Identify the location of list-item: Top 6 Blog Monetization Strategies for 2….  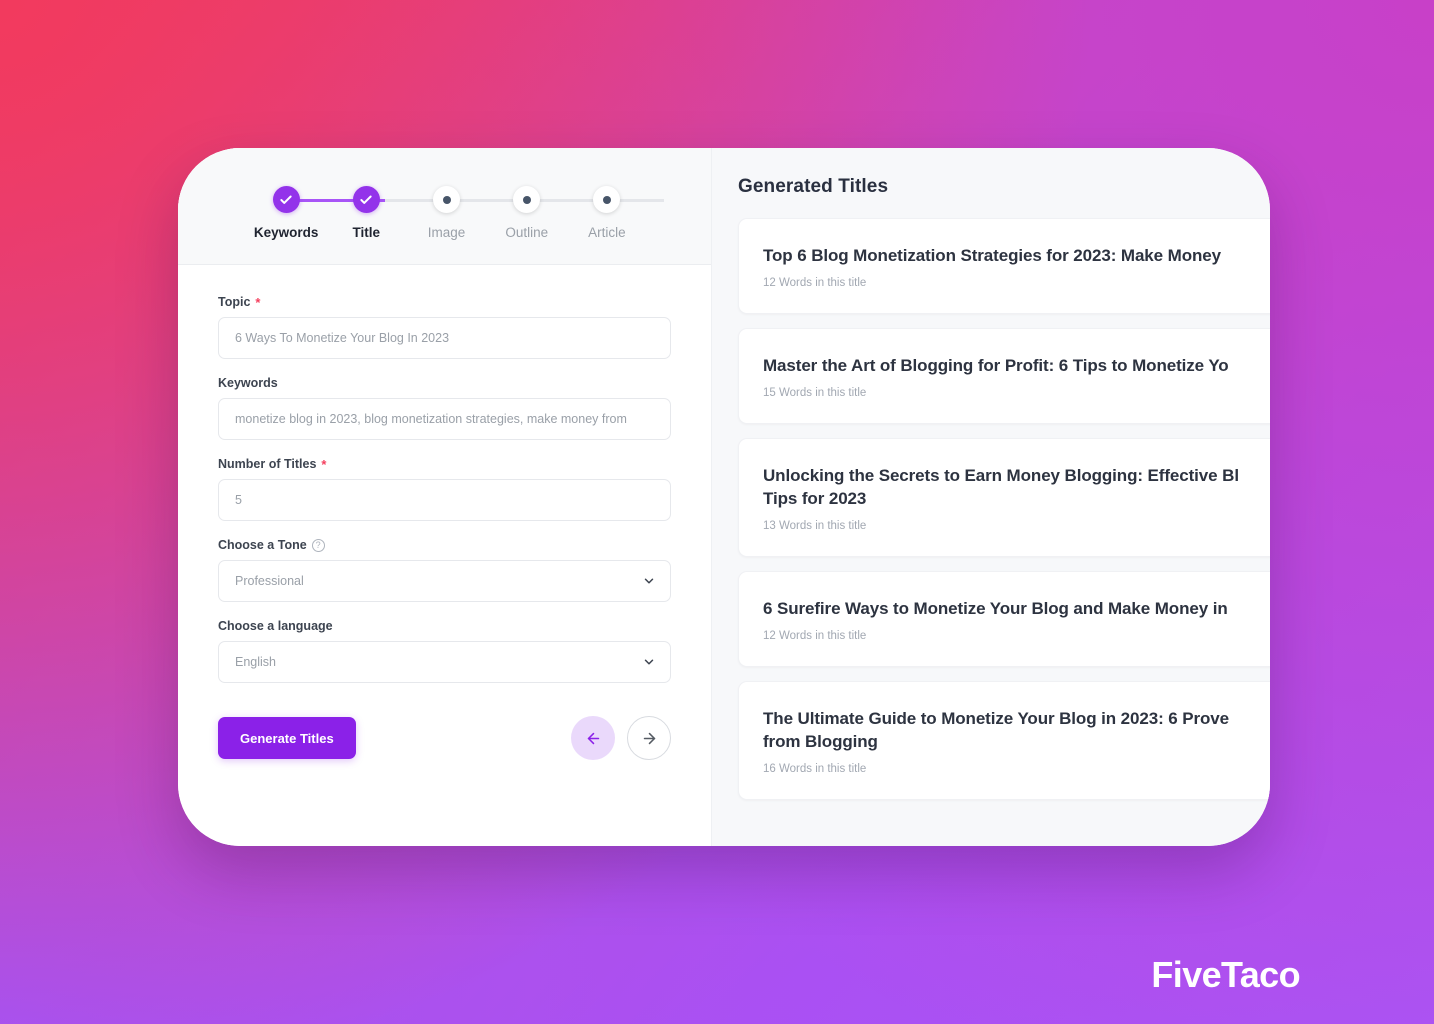
(1004, 266).